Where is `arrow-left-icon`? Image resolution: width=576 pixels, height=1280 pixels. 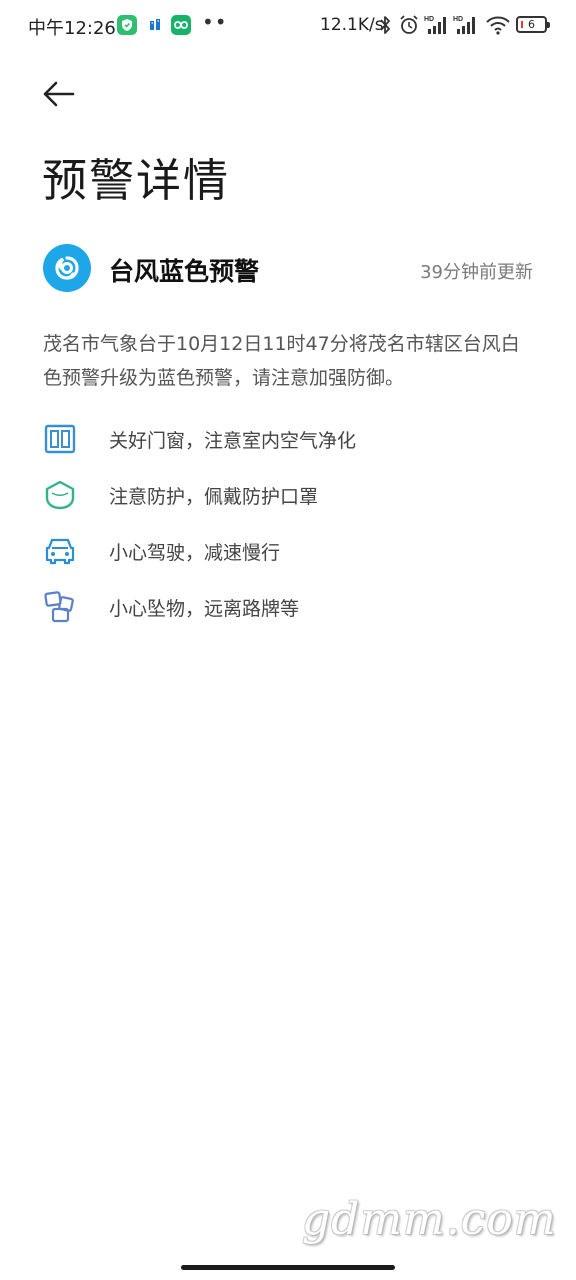
arrow-left-icon is located at coordinates (59, 94).